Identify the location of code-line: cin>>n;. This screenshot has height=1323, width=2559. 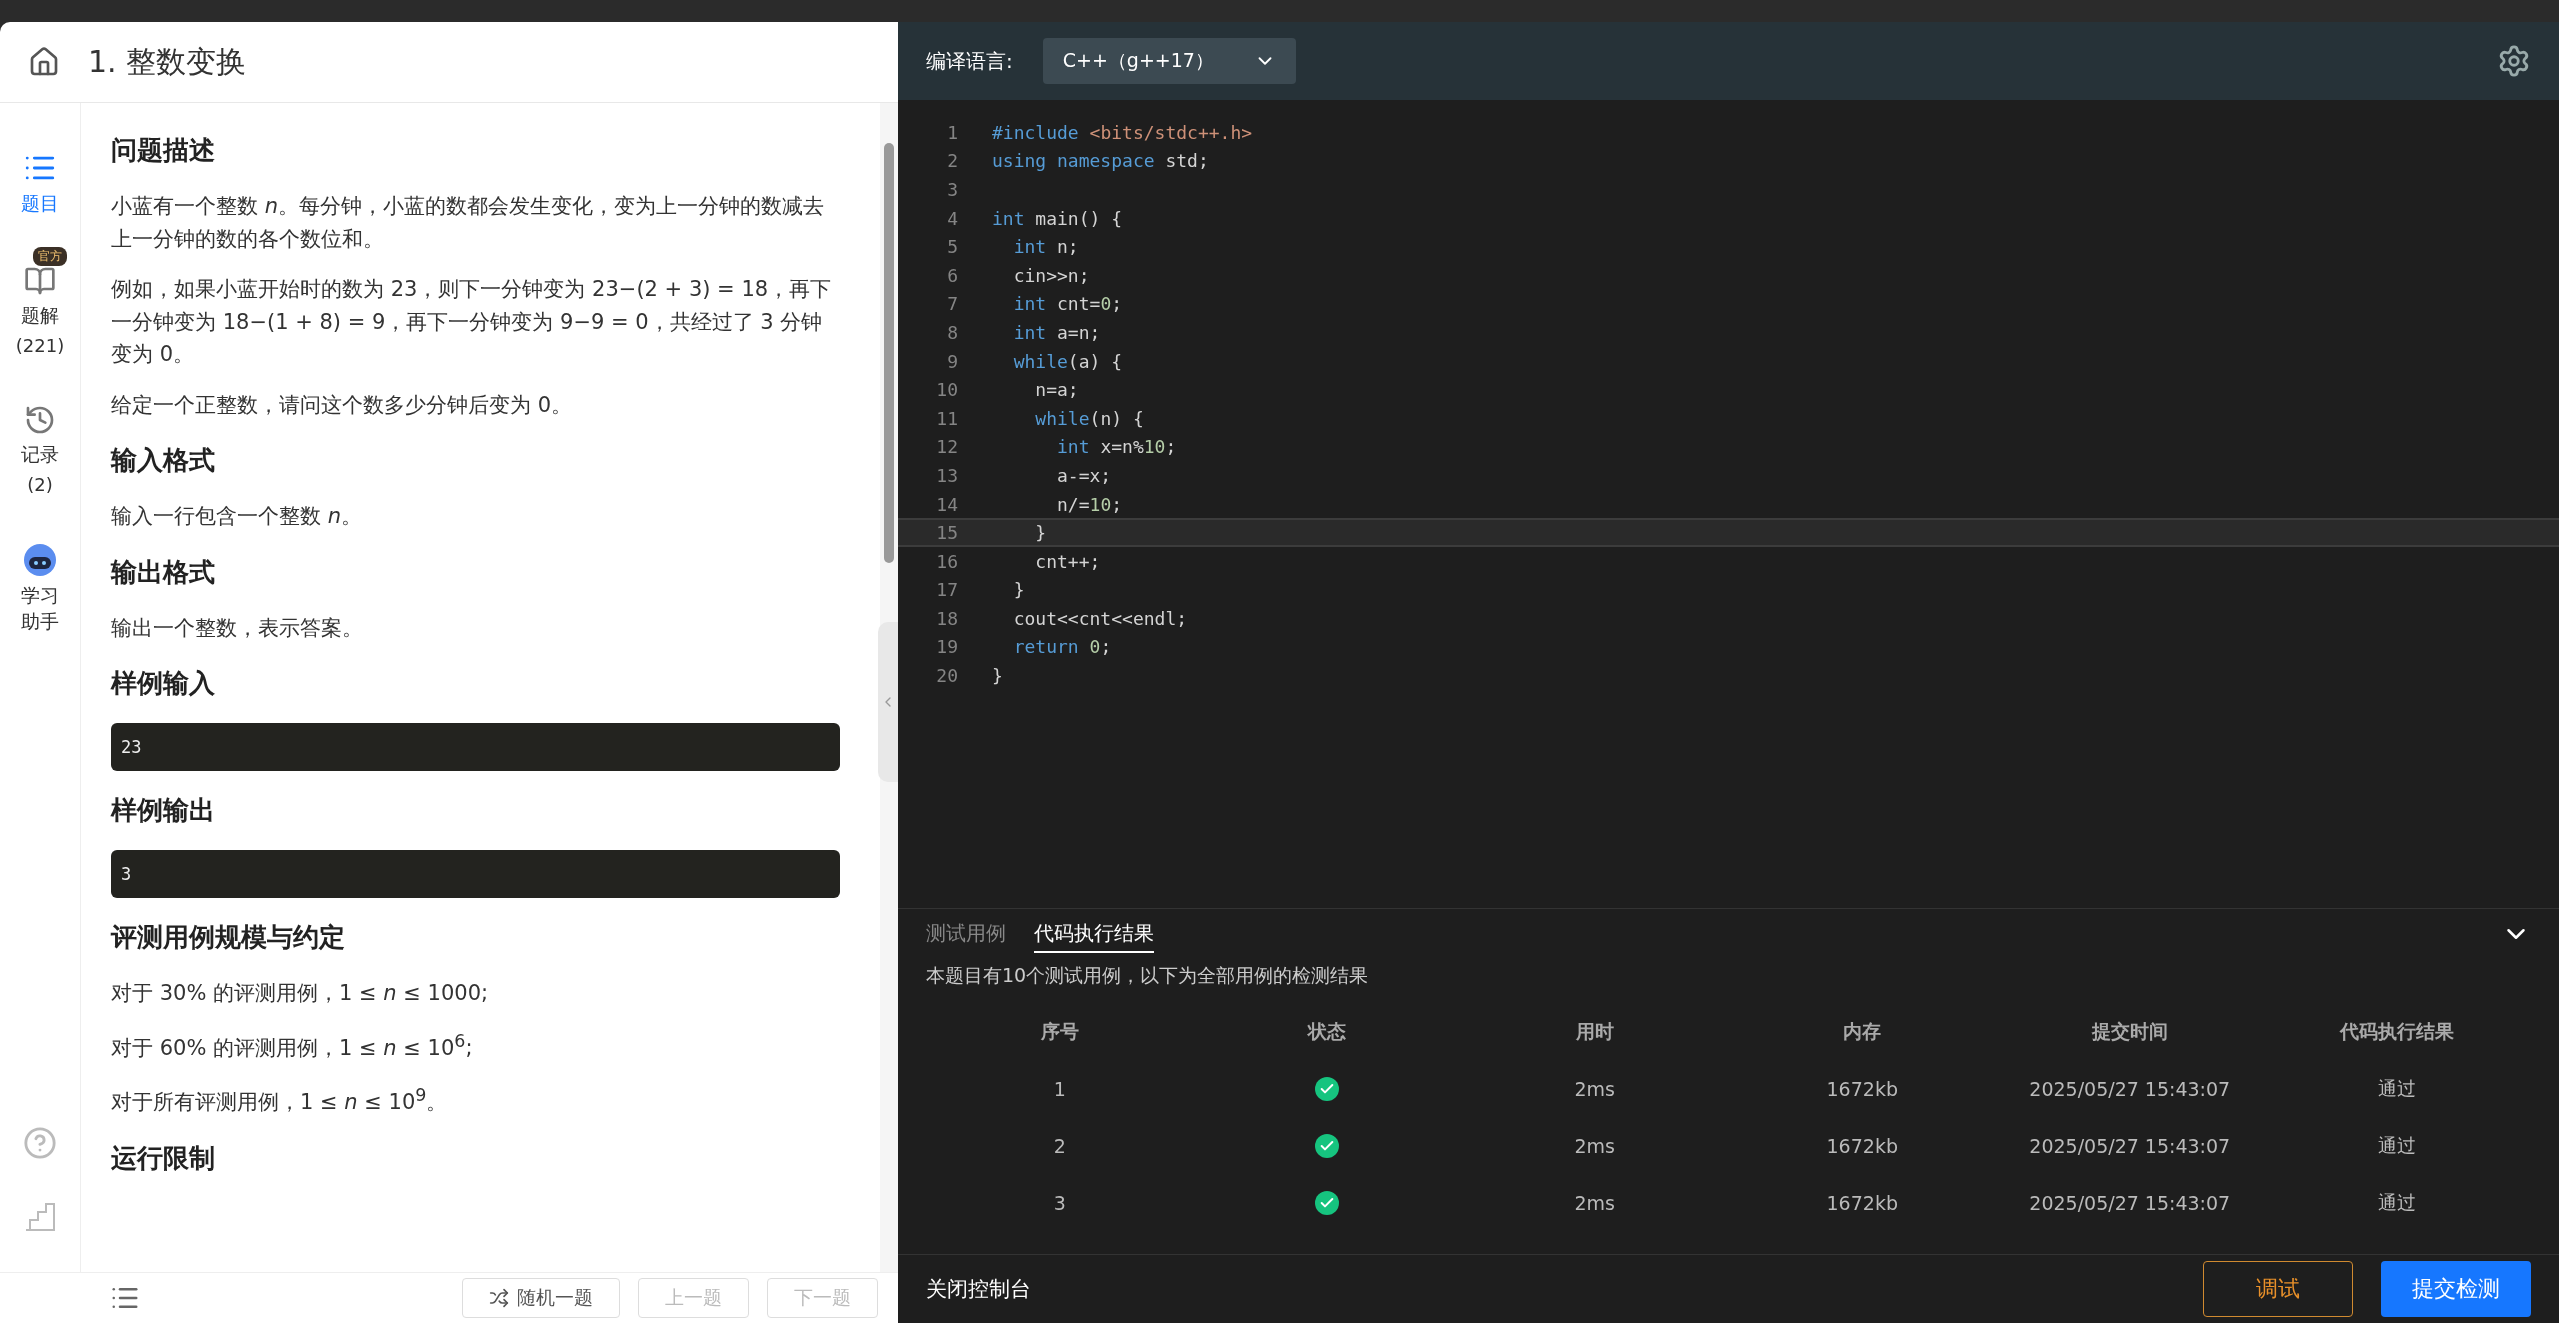
(1051, 275).